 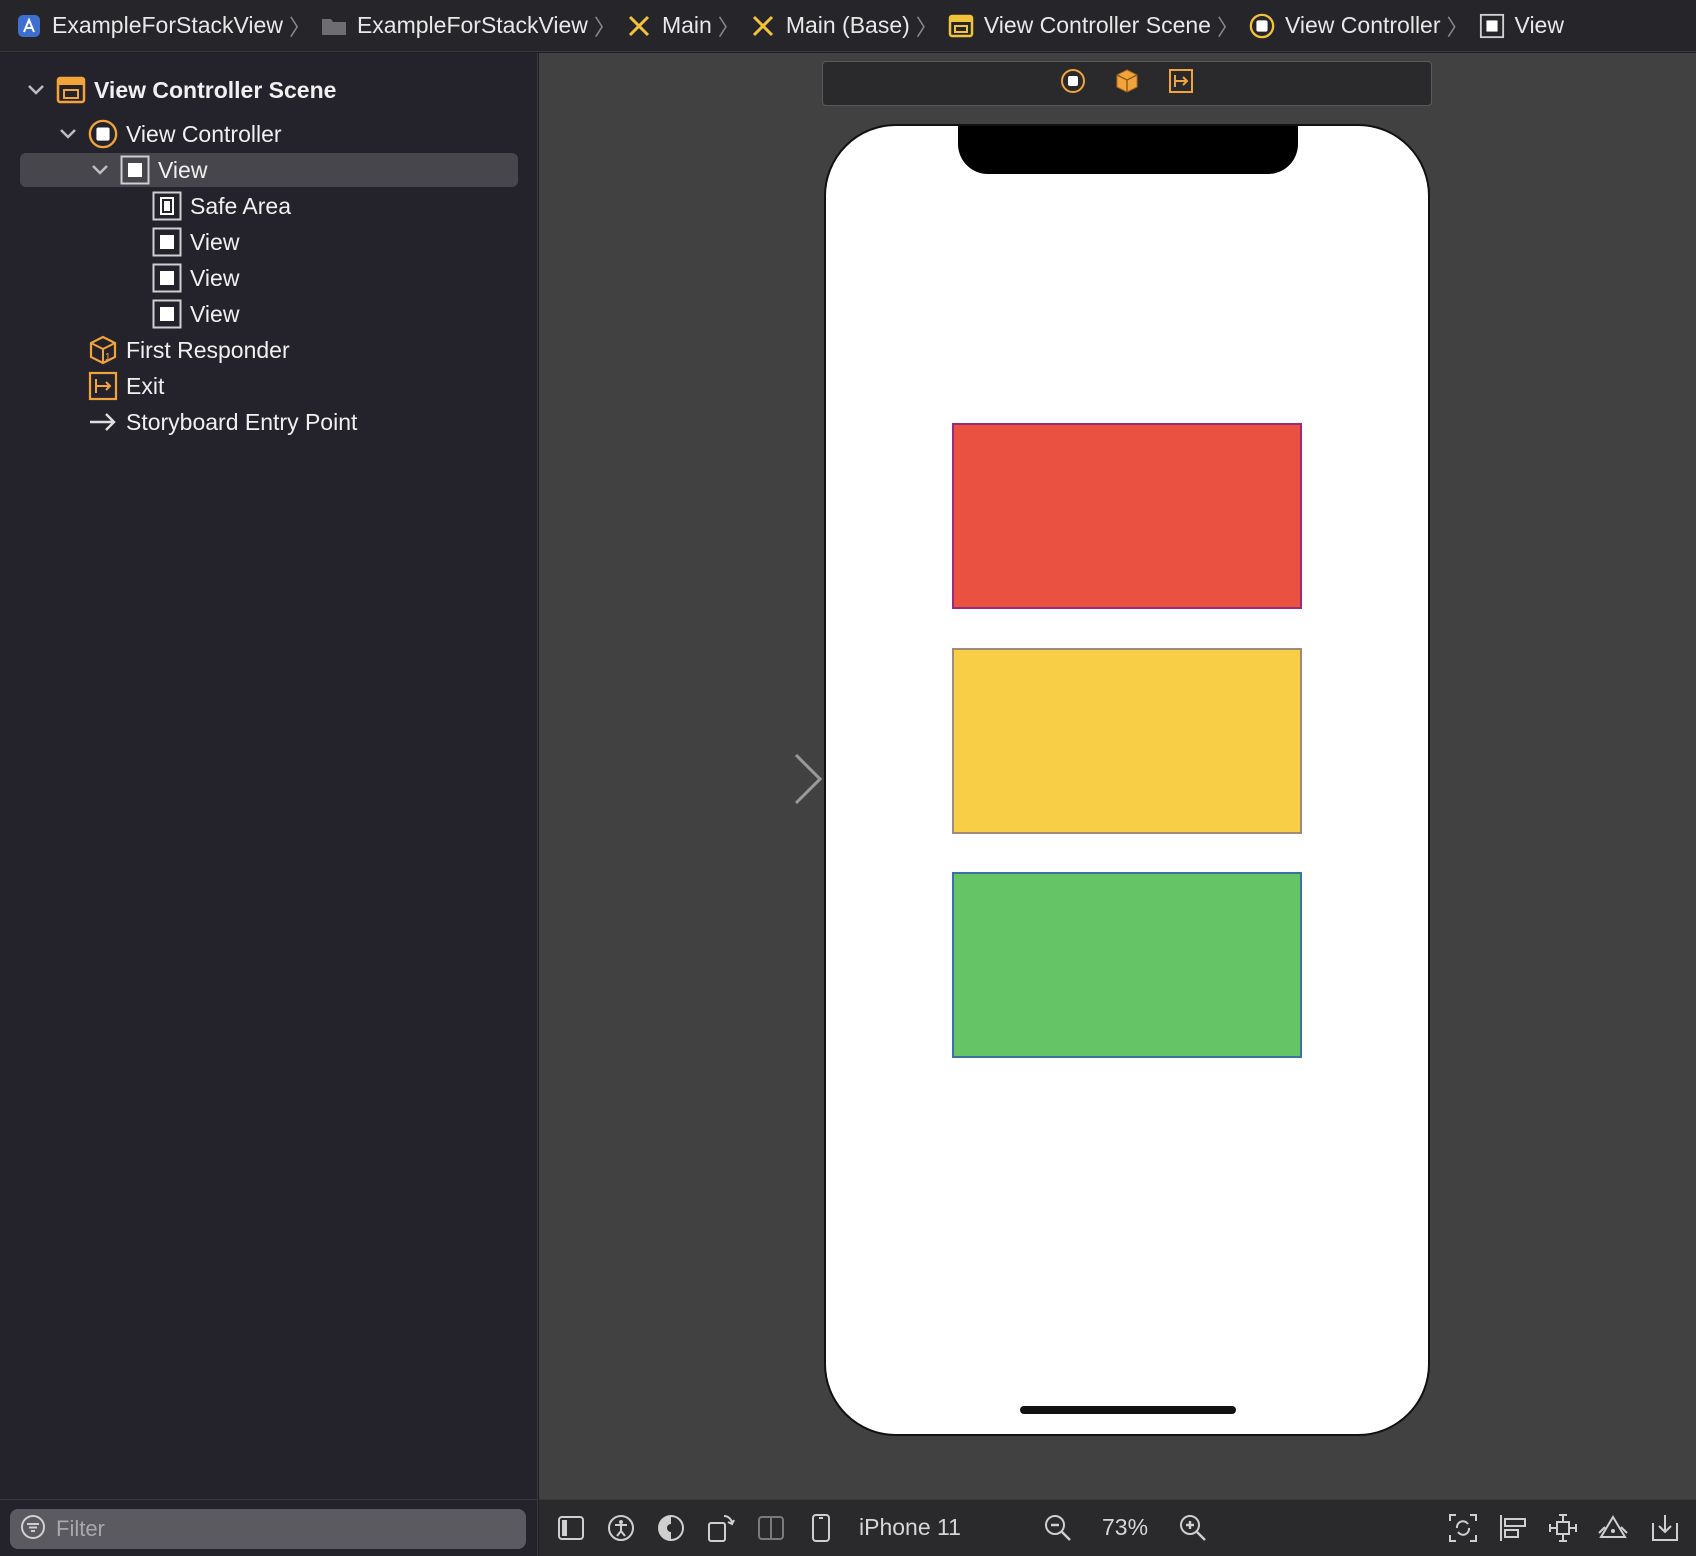 I want to click on safe-area-icon, so click(x=167, y=206).